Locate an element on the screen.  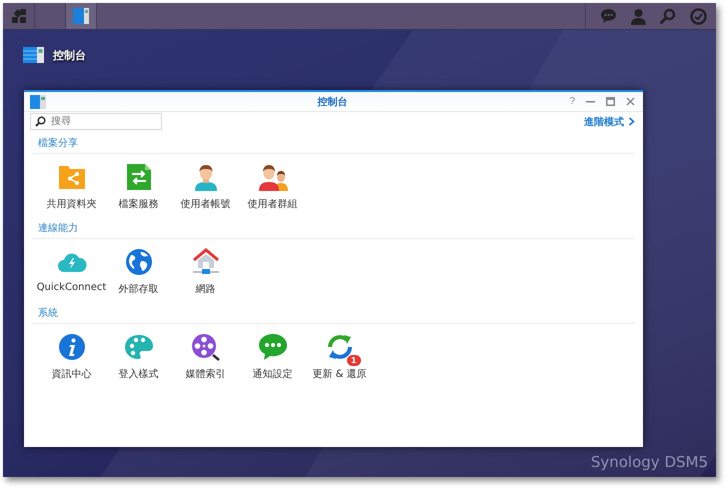
app-launcher: 資訊中心 is located at coordinates (71, 356).